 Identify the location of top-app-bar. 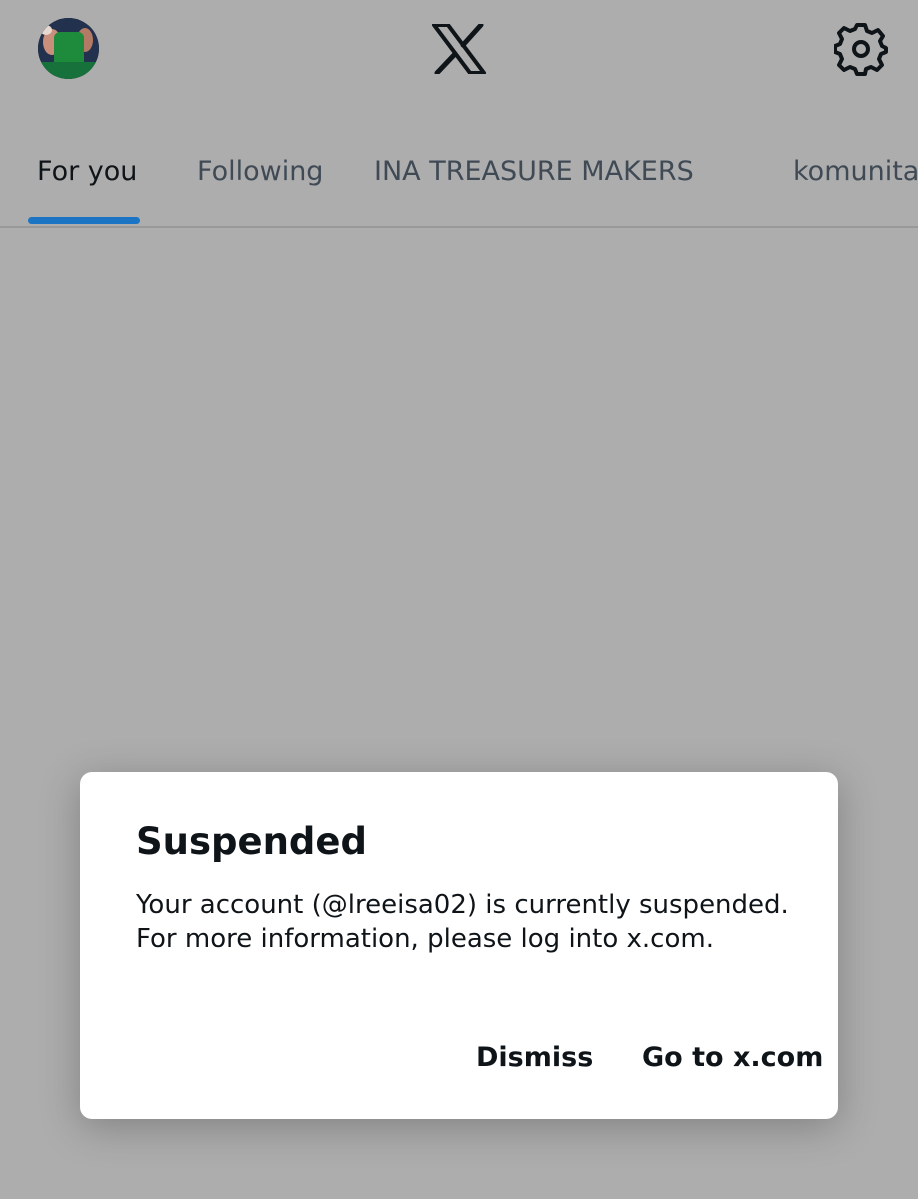
(459, 55).